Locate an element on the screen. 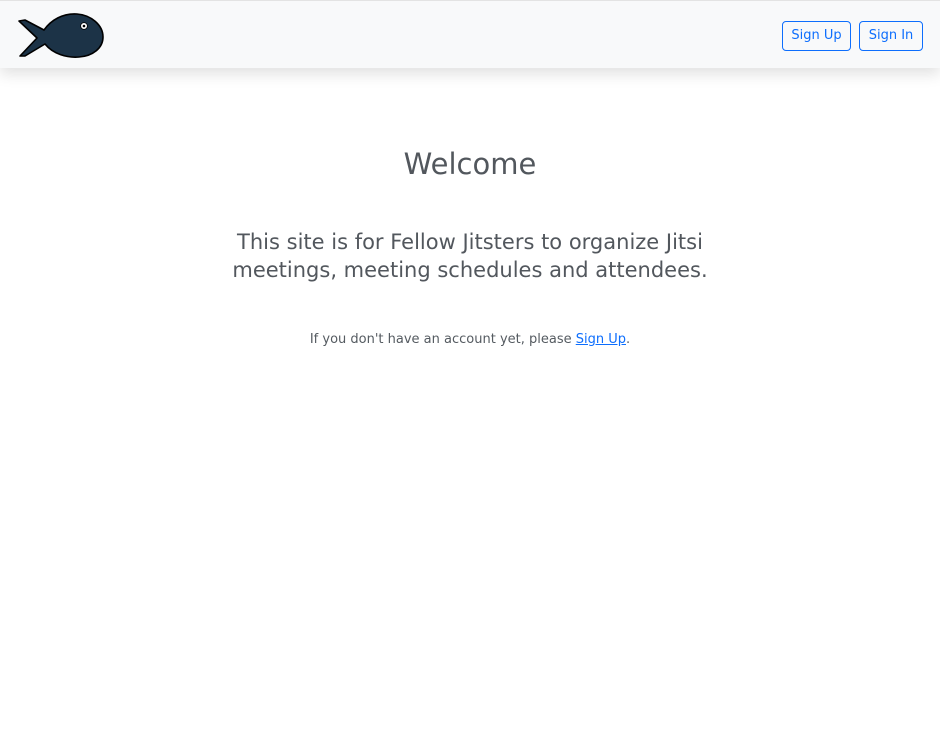 Image resolution: width=940 pixels, height=740 pixels. top-navbar: Sign Up Sign In is located at coordinates (470, 34).